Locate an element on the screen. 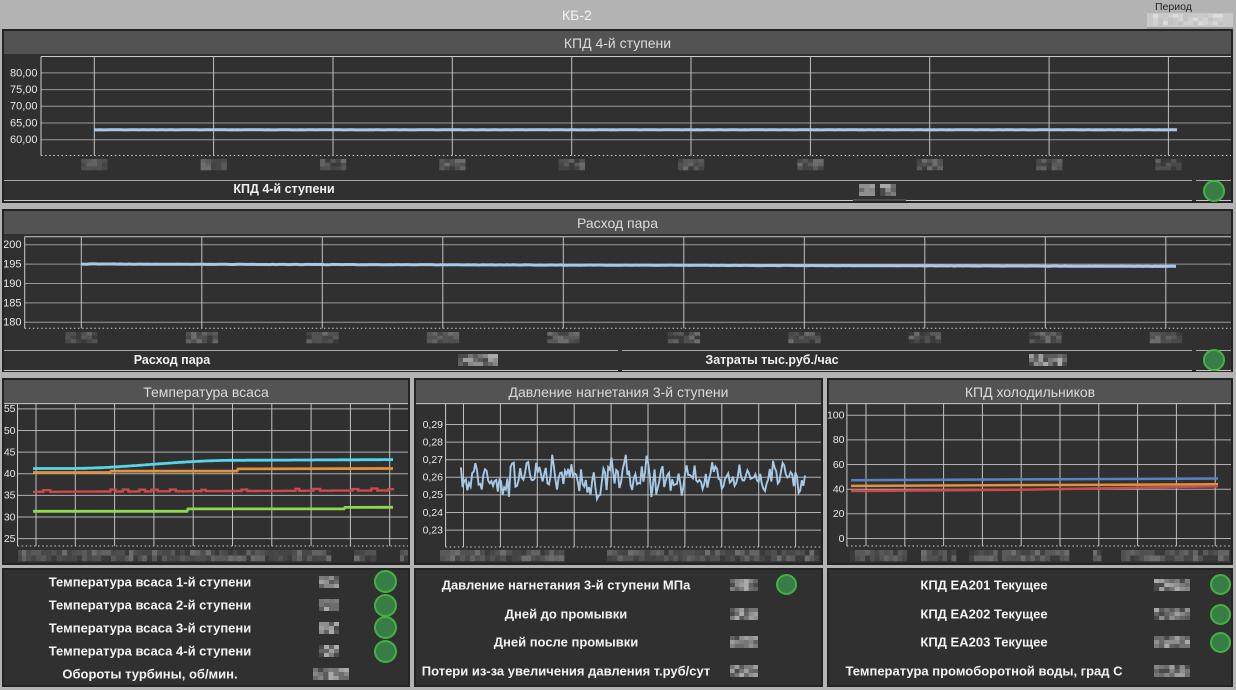 Image resolution: width=1236 pixels, height=690 pixels. svg-text: 180 is located at coordinates (13, 323).